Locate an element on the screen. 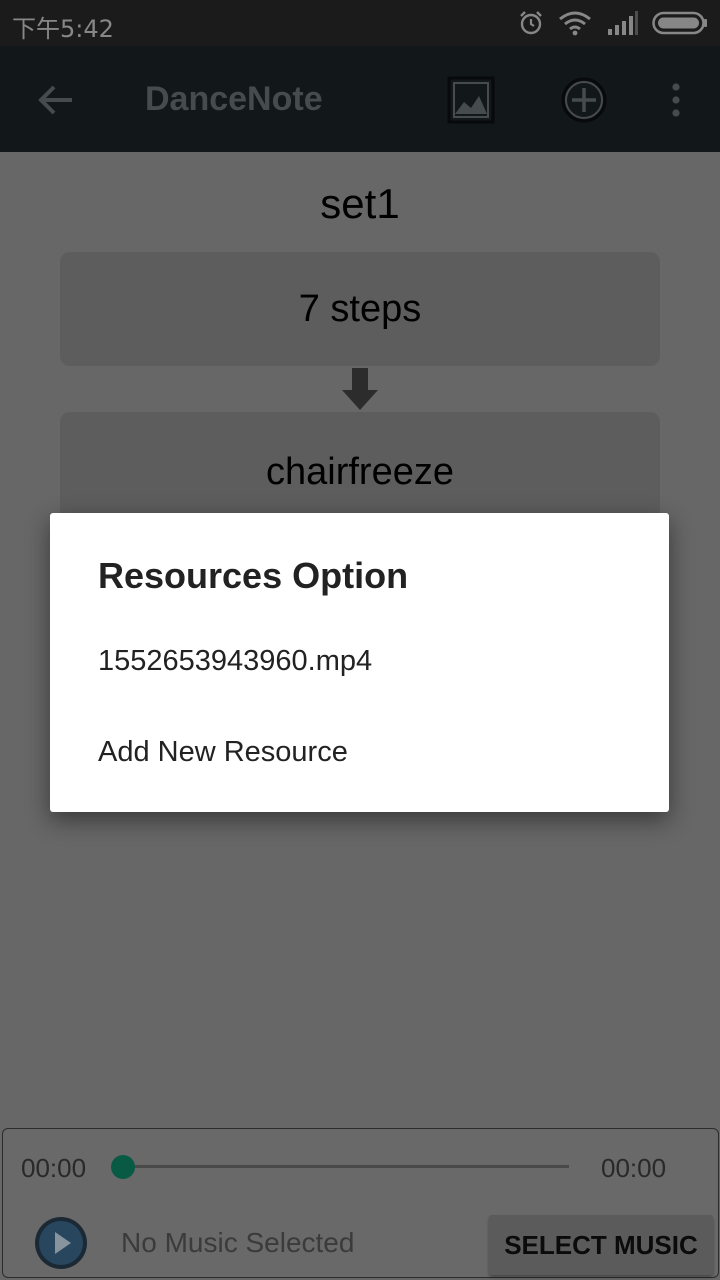 This screenshot has width=720, height=1280. dialog-item-add-resource: Add New Resource is located at coordinates (359, 752).